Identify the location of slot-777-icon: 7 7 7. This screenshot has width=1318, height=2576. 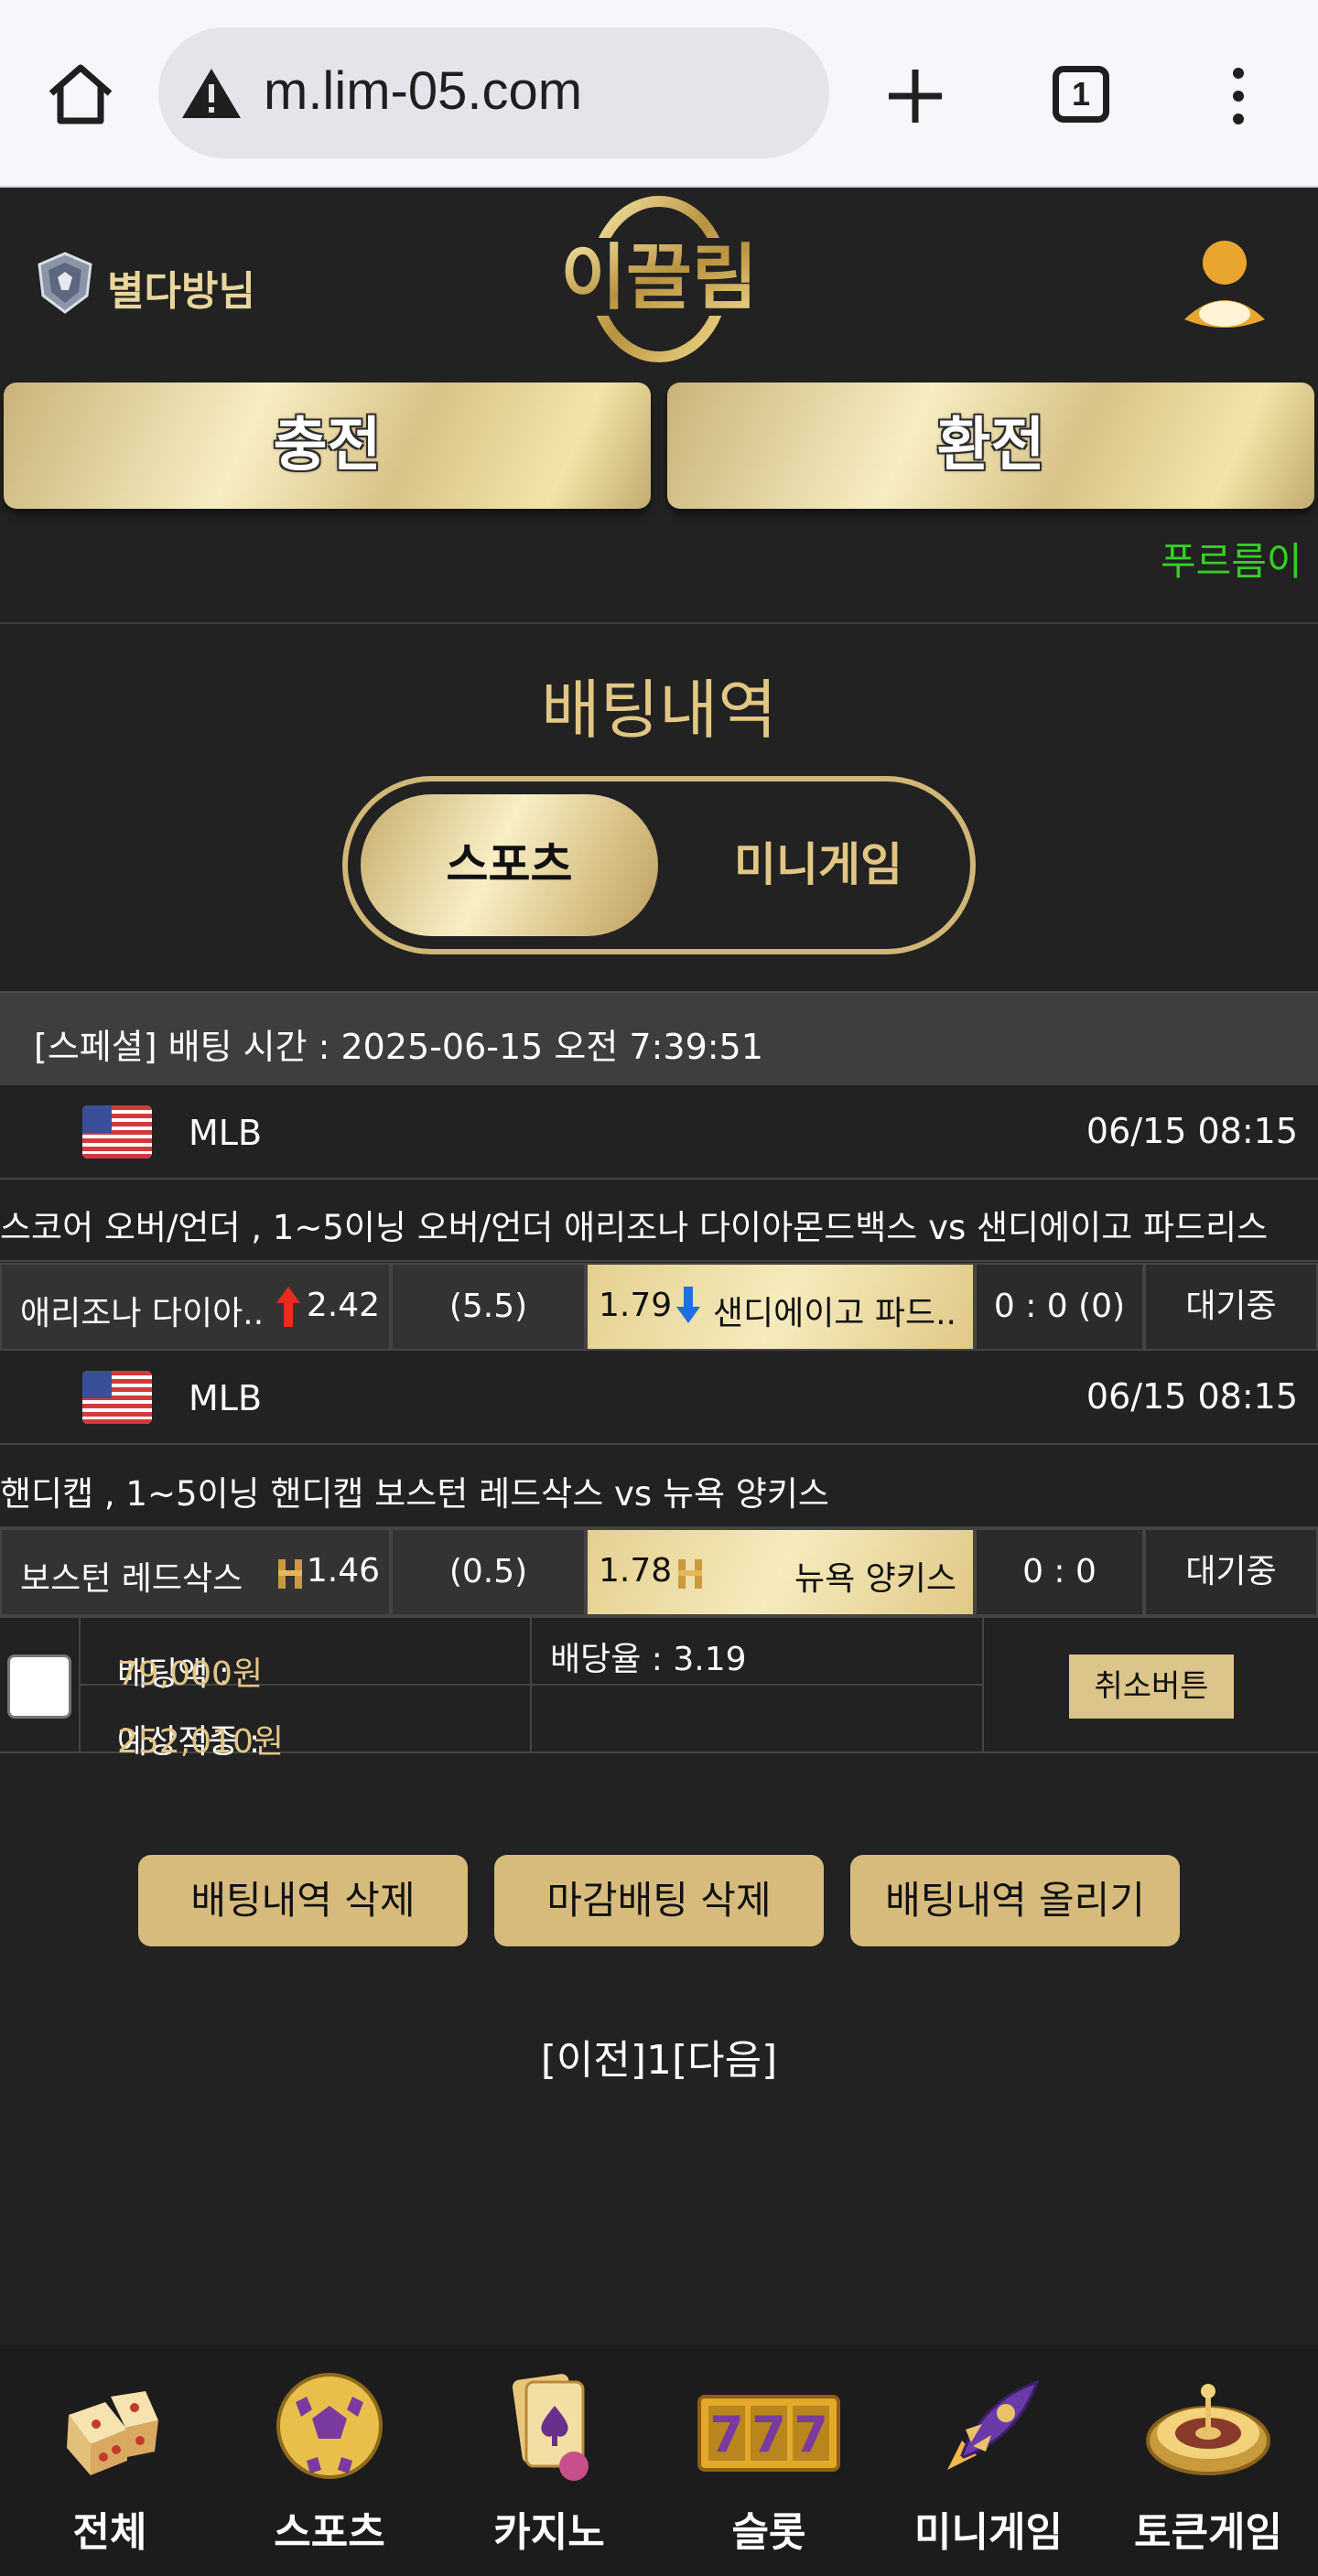
(768, 2433).